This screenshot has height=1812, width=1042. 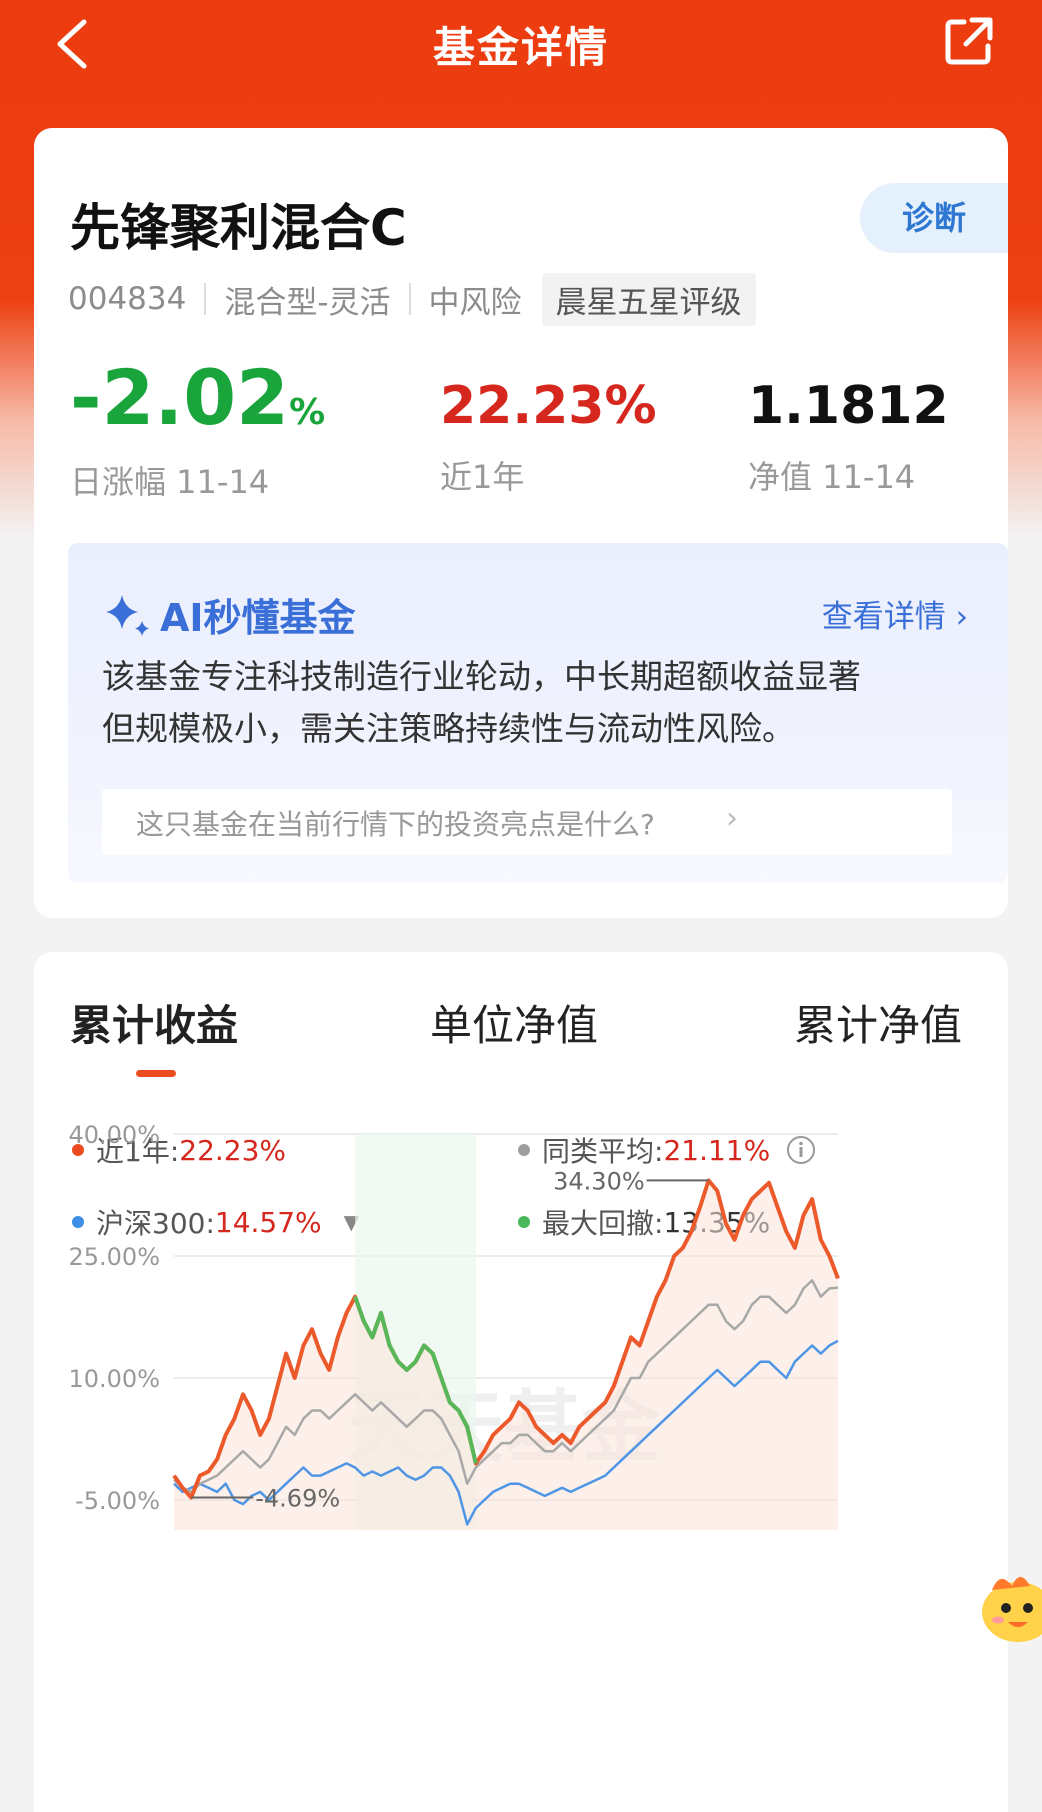 I want to click on page-title: 基金详情, so click(x=520, y=47).